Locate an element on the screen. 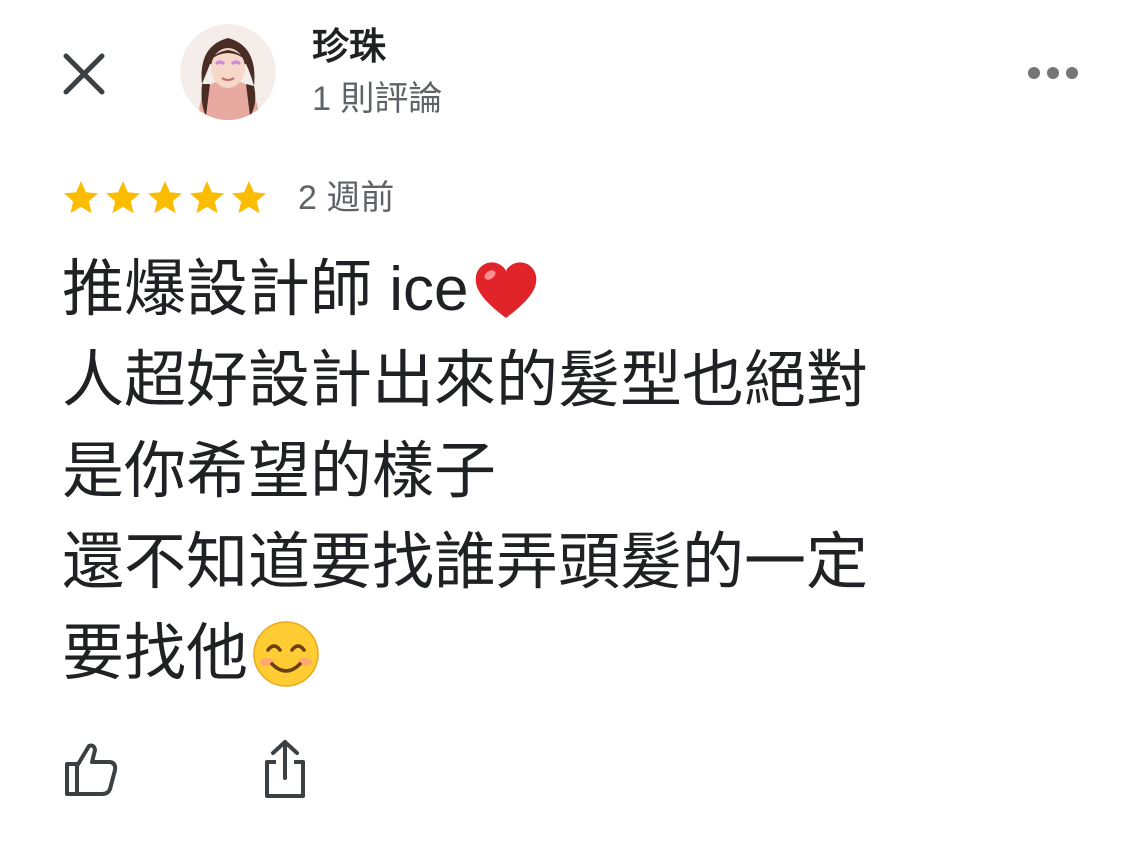 This screenshot has width=1125, height=847. review-line: 還不知道要找誰弄頭髮的一定 is located at coordinates (562, 562).